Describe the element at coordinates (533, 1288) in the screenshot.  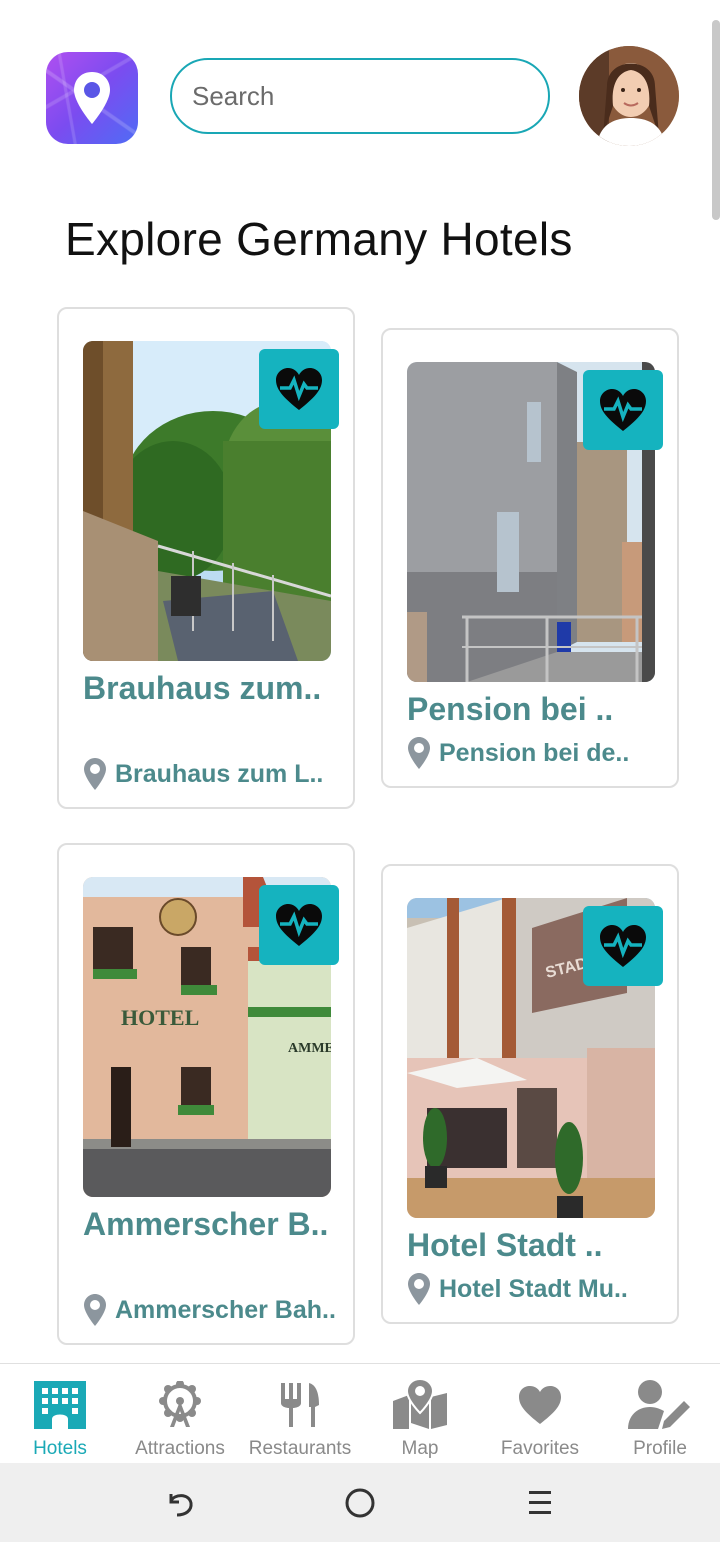
I see `hotel-location-label: Hotel Stadt Mu..` at that location.